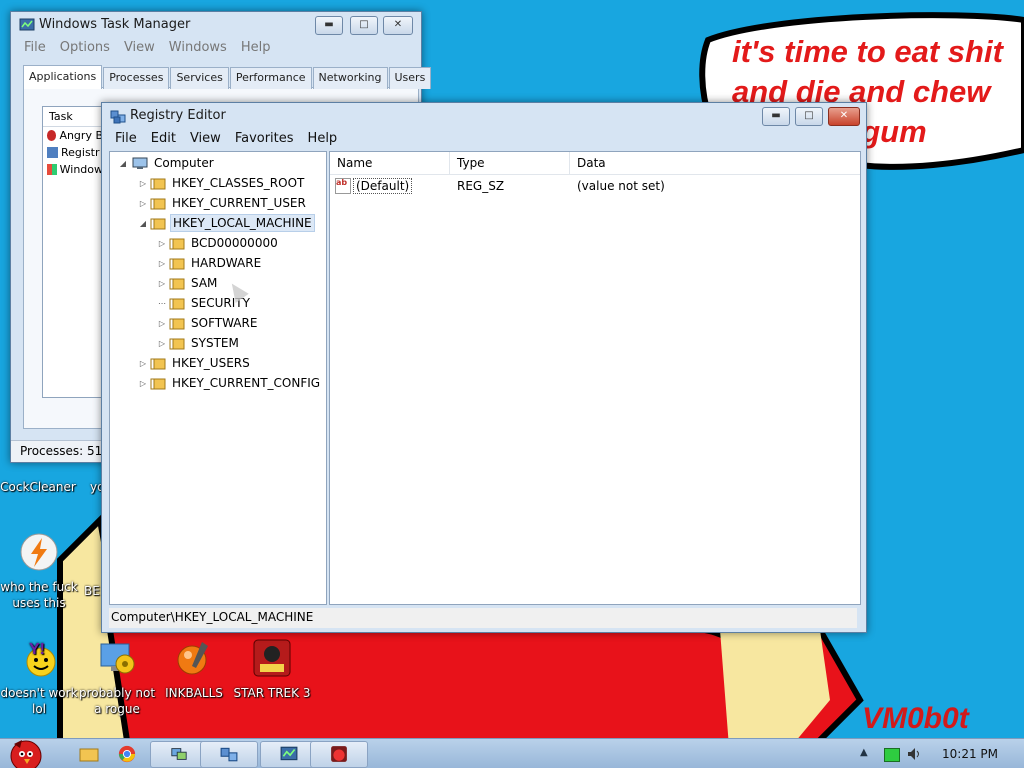  I want to click on tree-node-key: ▷ SAM, so click(188, 283).